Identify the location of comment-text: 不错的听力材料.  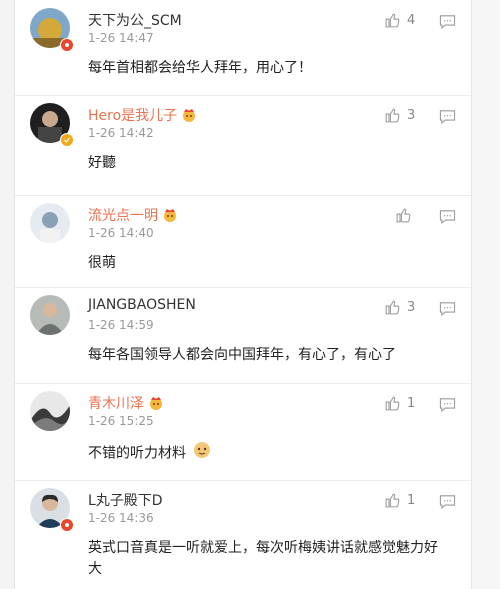
(268, 453).